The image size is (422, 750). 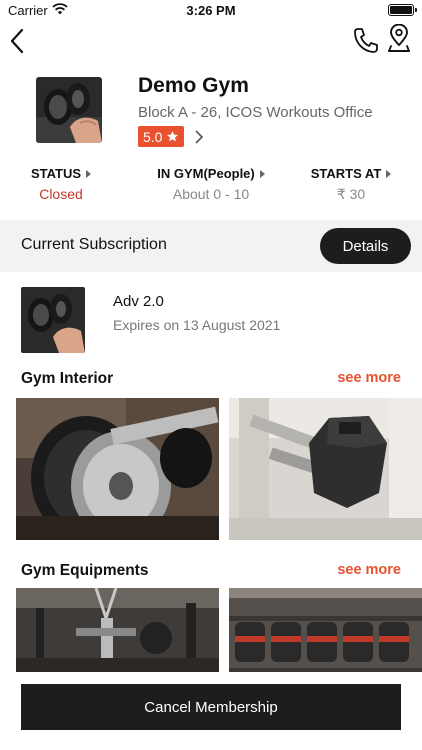 I want to click on see-more-interior-link: see more, so click(x=369, y=378).